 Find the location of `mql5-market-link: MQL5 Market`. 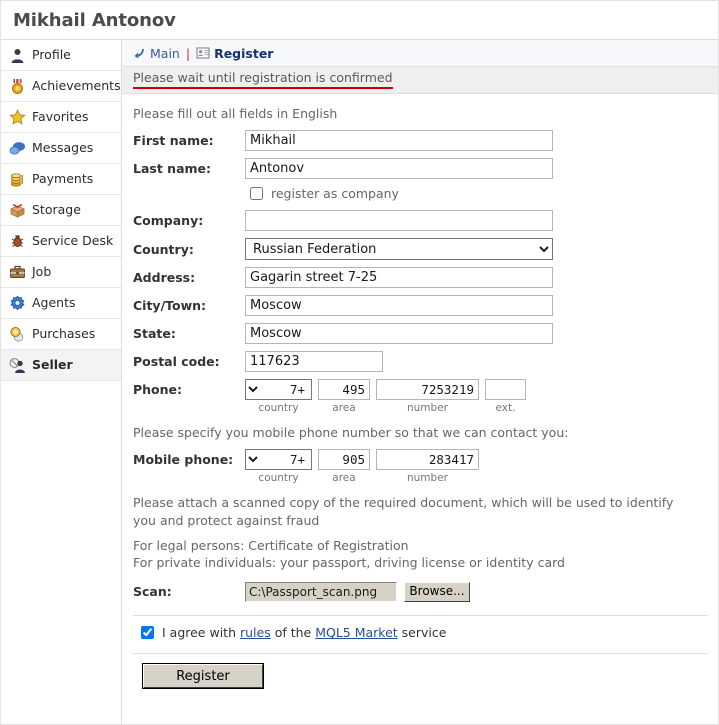

mql5-market-link: MQL5 Market is located at coordinates (356, 632).